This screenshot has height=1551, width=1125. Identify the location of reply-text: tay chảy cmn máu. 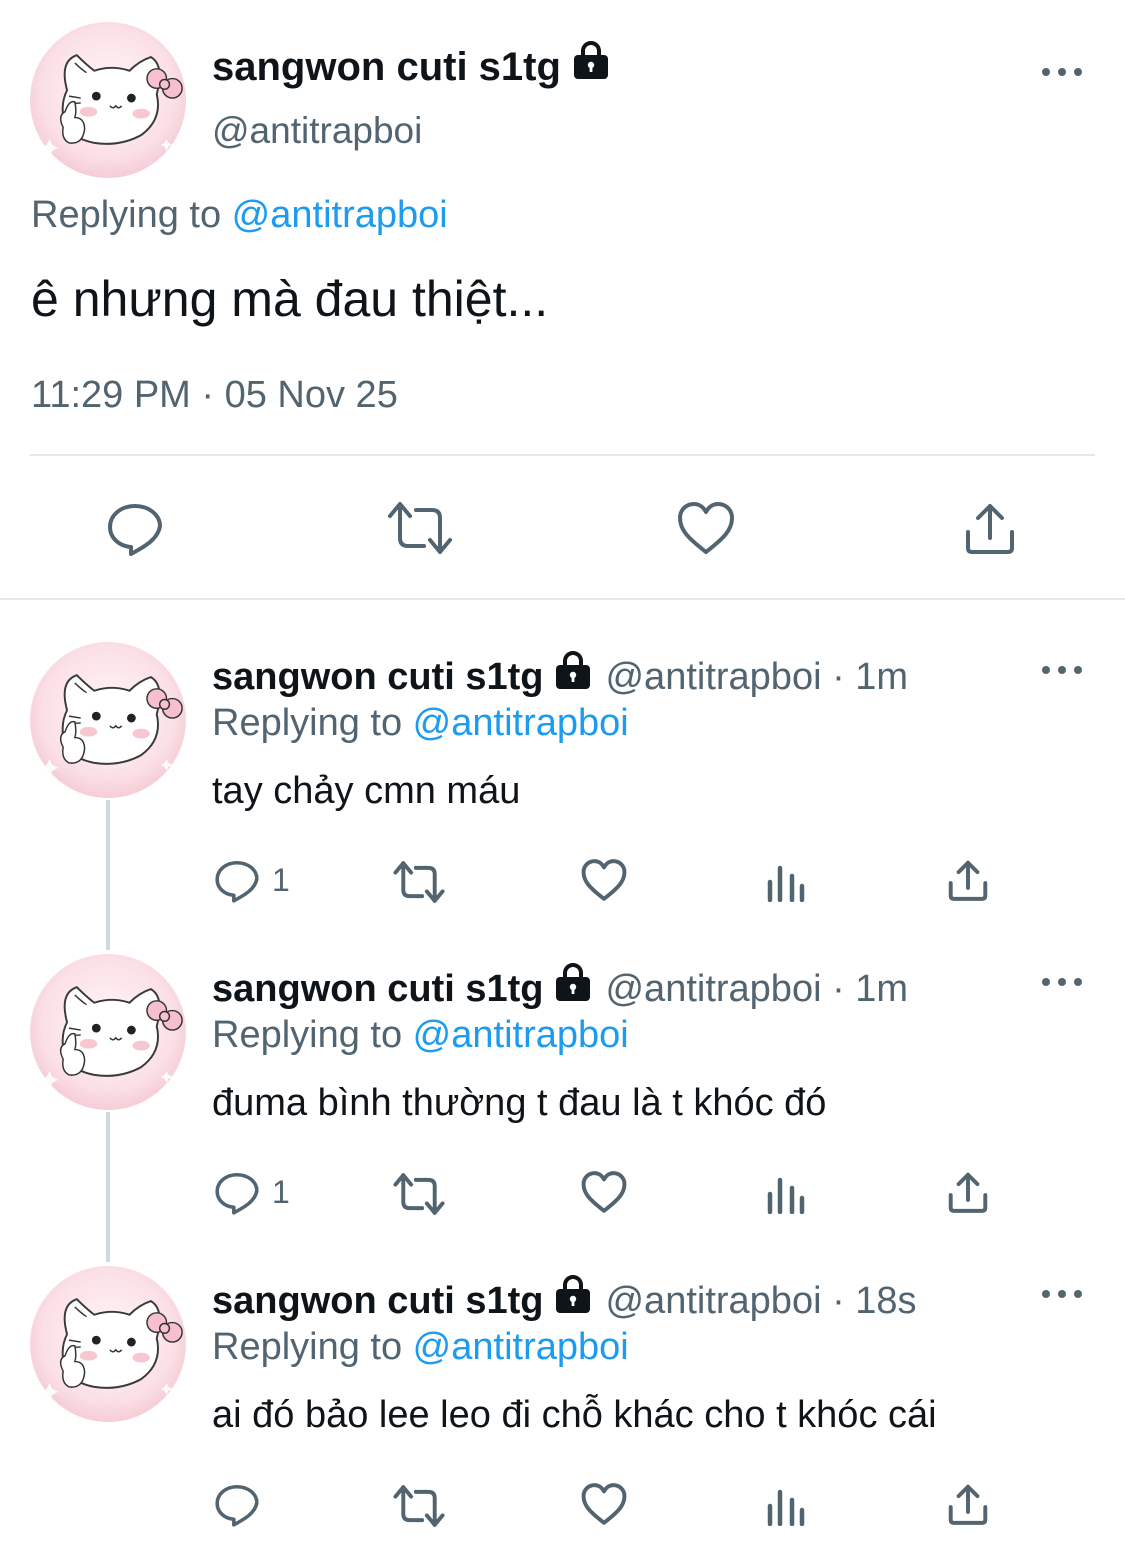
(366, 791).